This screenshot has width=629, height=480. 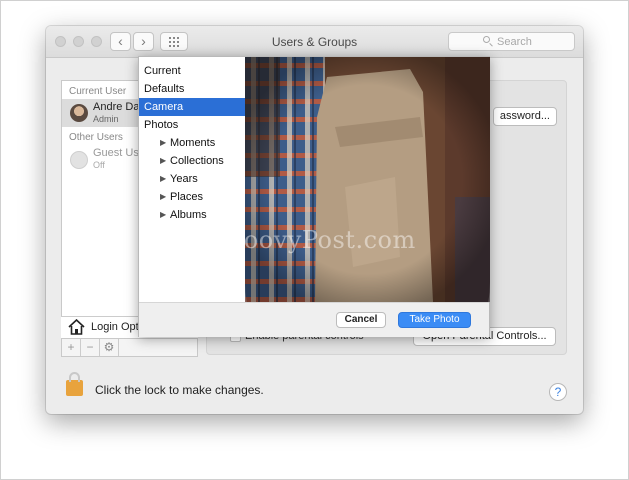 What do you see at coordinates (179, 390) in the screenshot?
I see `lock-message: Click the lock to make changes.` at bounding box center [179, 390].